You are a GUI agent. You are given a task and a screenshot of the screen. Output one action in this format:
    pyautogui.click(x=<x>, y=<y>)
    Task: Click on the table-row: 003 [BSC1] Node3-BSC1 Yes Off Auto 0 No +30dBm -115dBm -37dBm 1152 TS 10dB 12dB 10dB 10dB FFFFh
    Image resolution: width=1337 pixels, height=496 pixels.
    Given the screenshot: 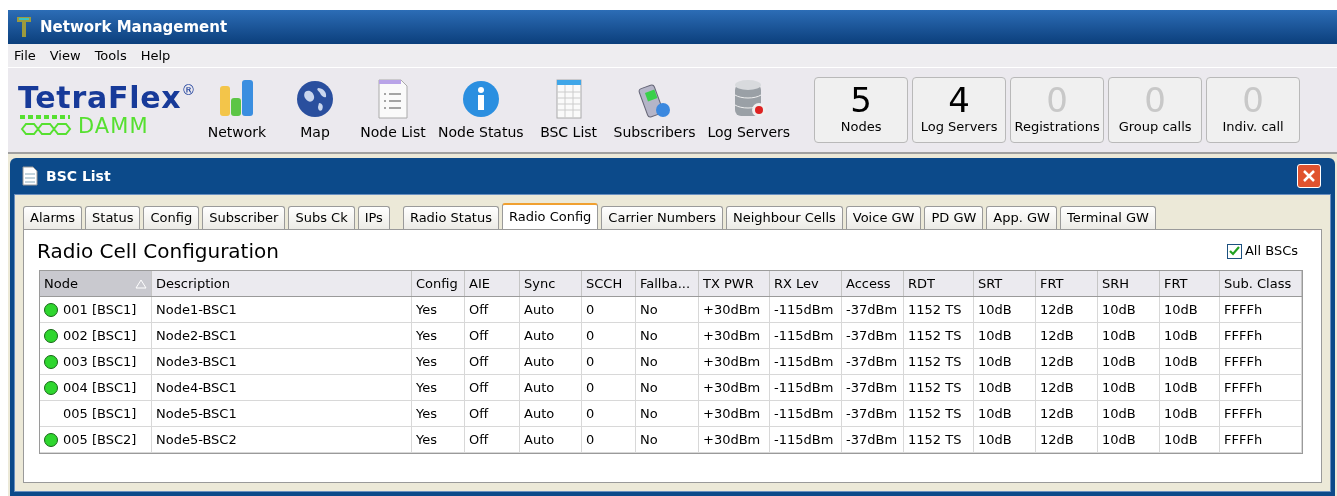 What is the action you would take?
    pyautogui.click(x=671, y=362)
    